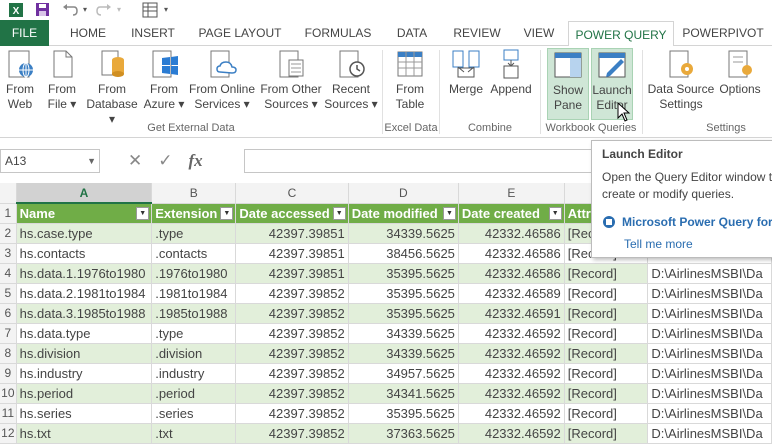  I want to click on table-cell: hs.series, so click(84, 413).